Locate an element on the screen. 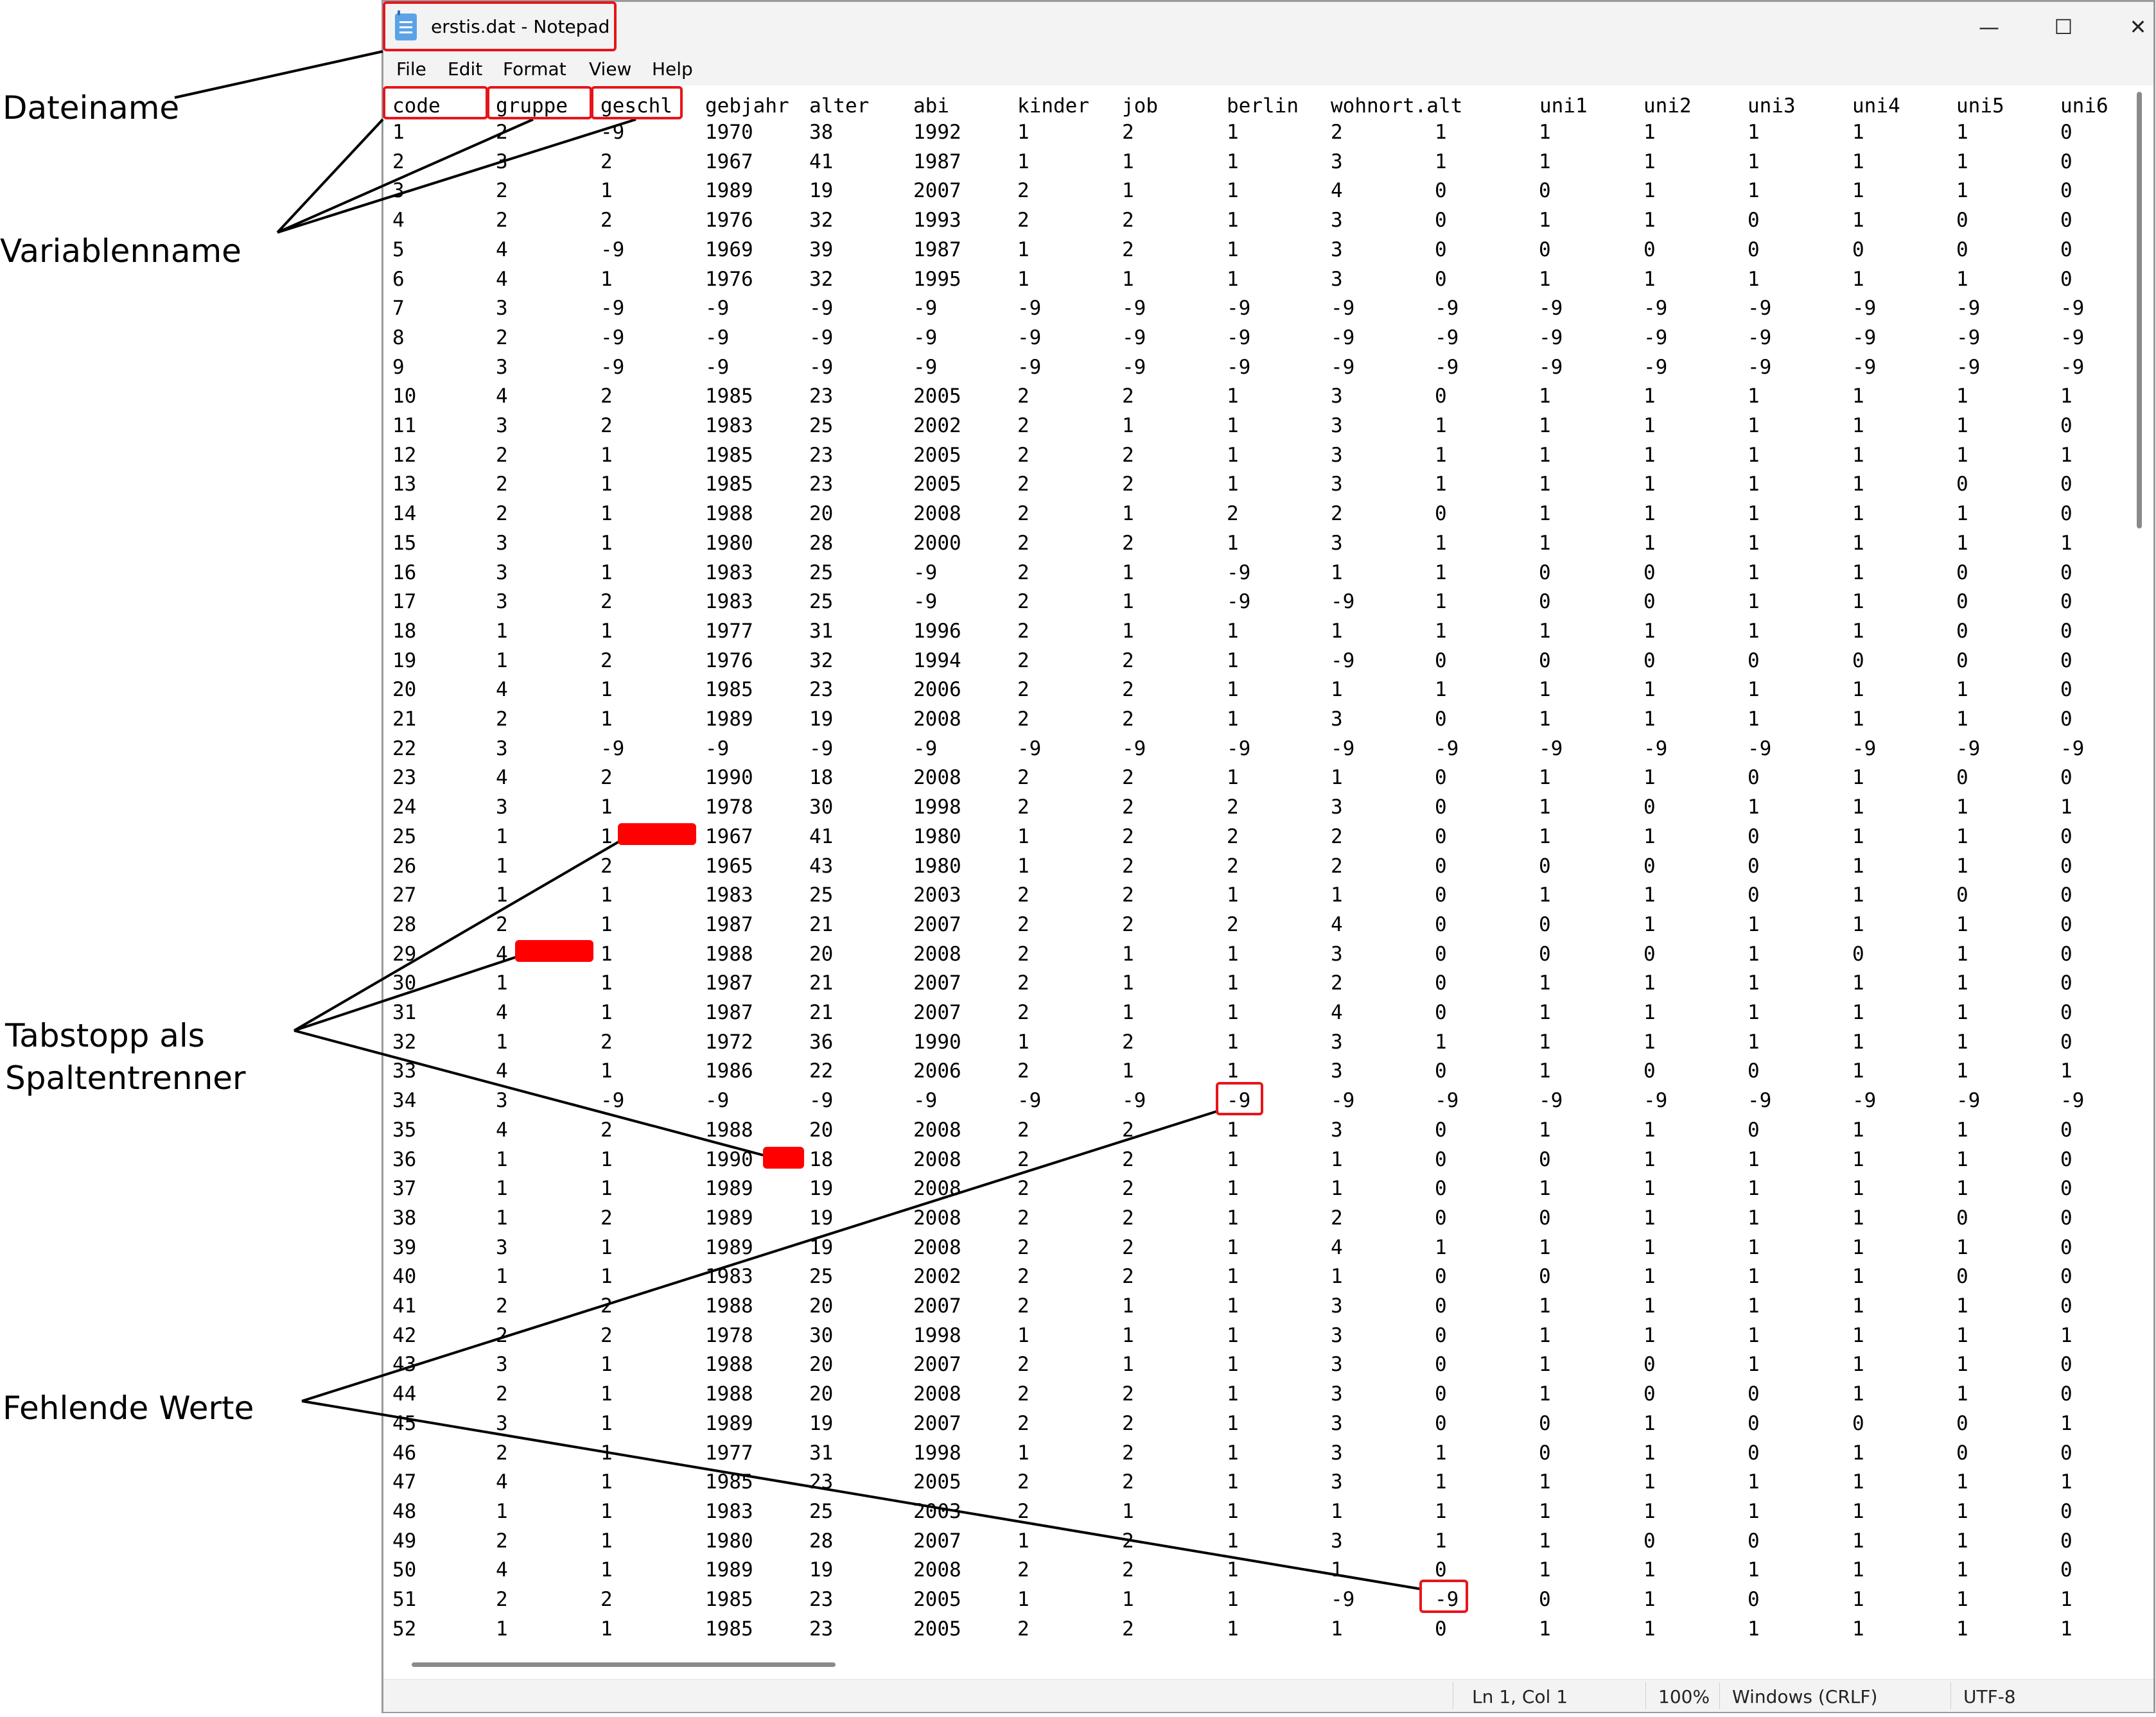 The image size is (2156, 1717). varname-highlight-code is located at coordinates (435, 102).